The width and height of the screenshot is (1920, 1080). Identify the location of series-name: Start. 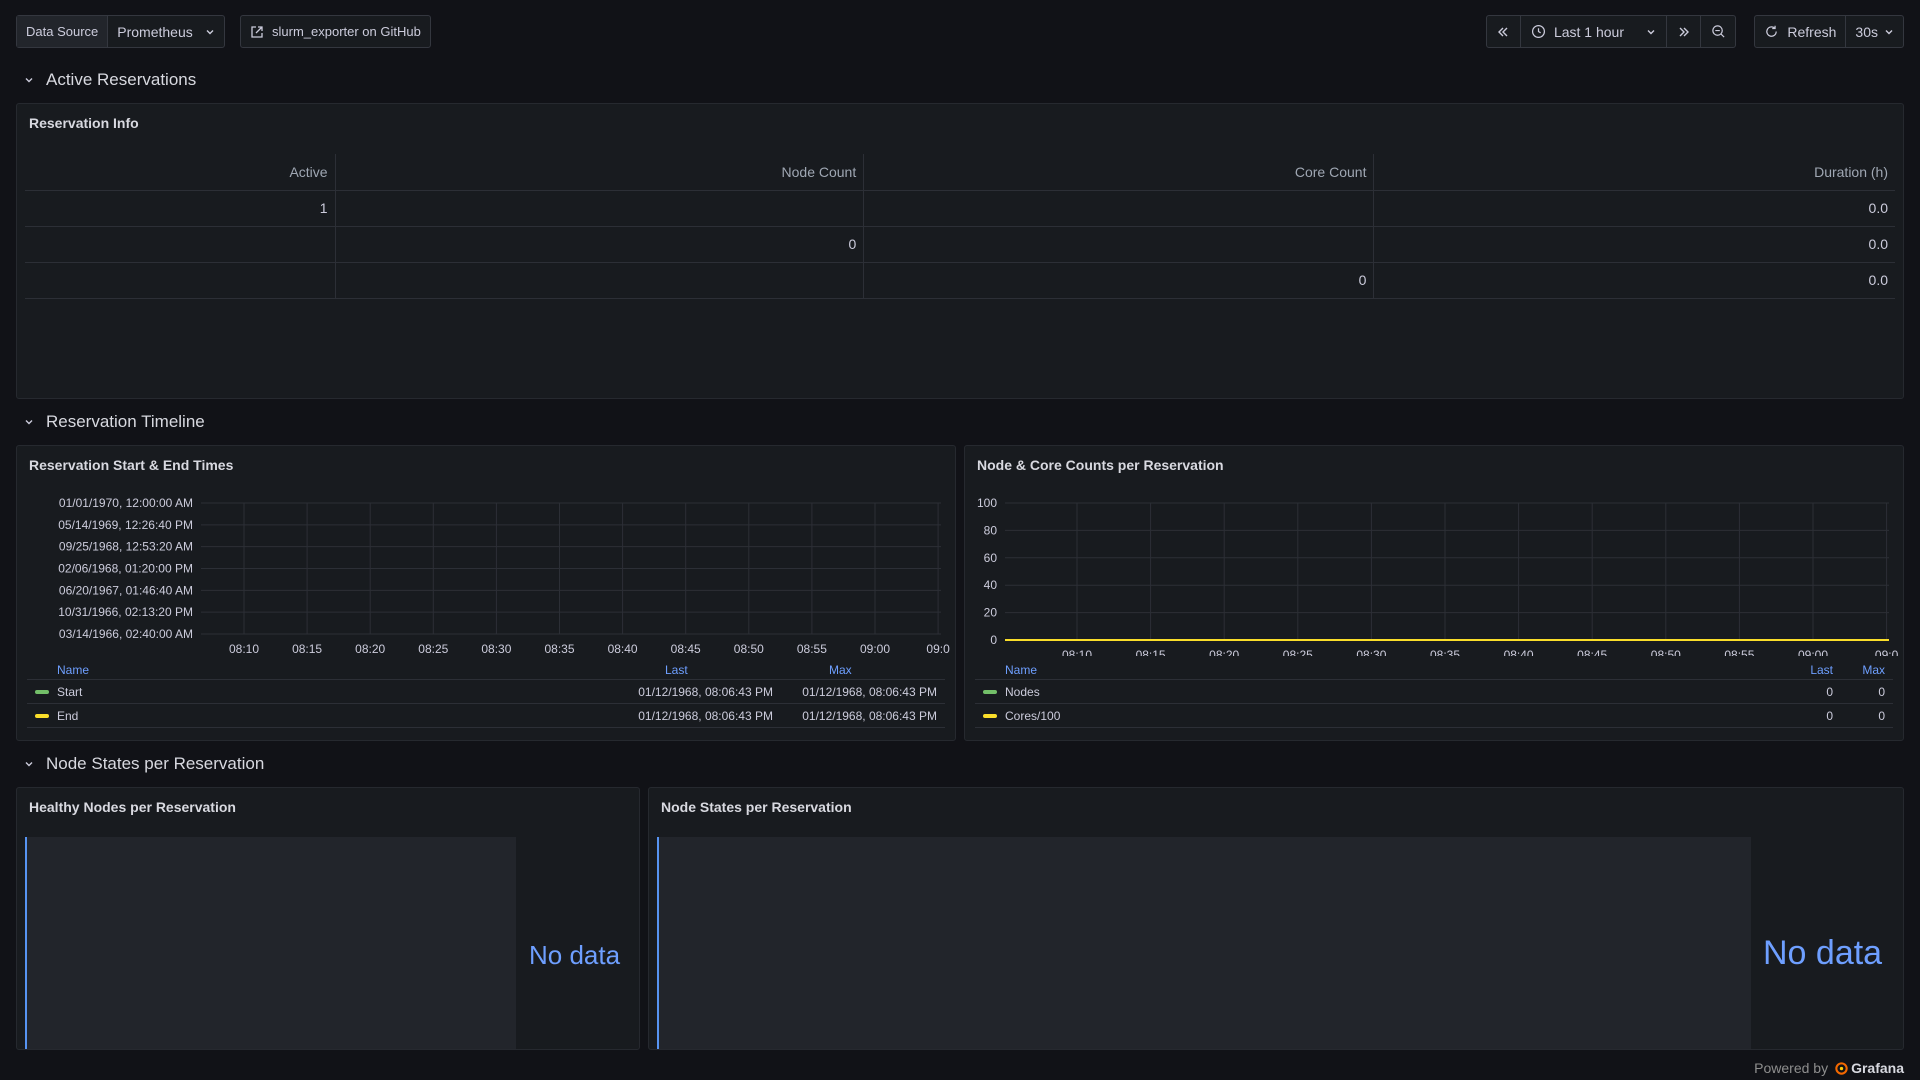
(70, 691).